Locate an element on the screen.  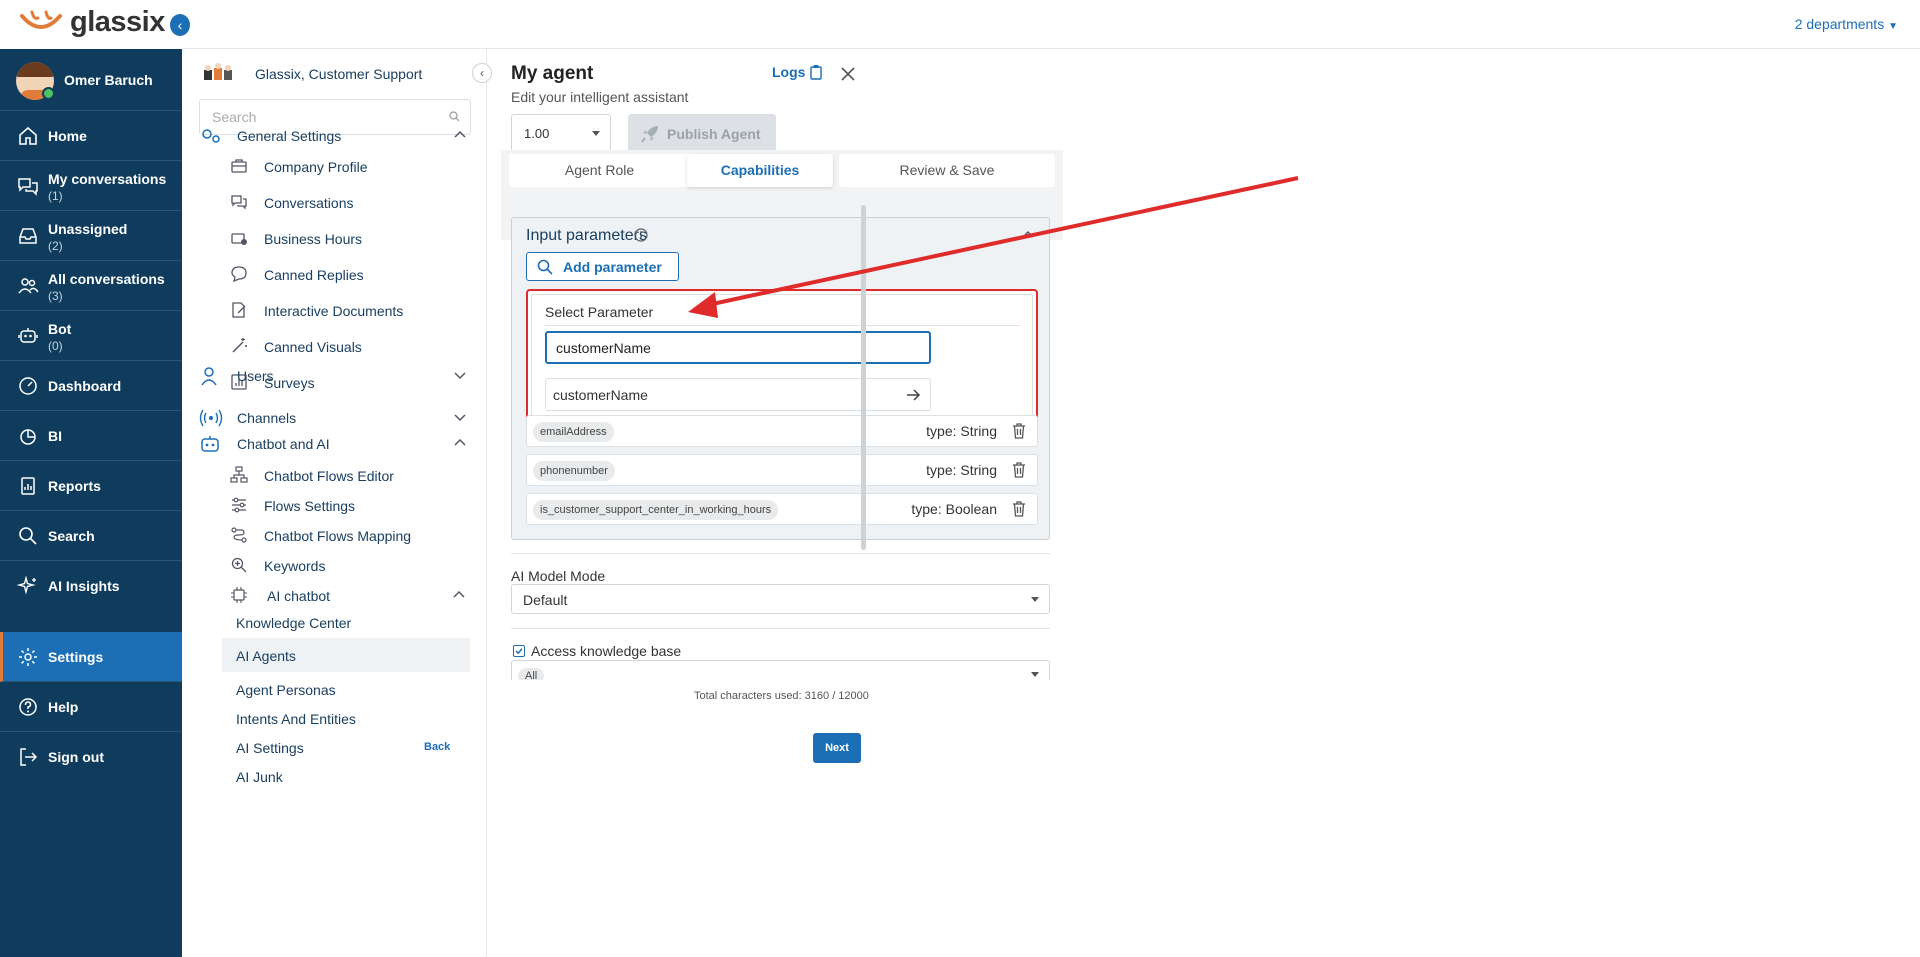
clipboard-icon is located at coordinates (816, 72).